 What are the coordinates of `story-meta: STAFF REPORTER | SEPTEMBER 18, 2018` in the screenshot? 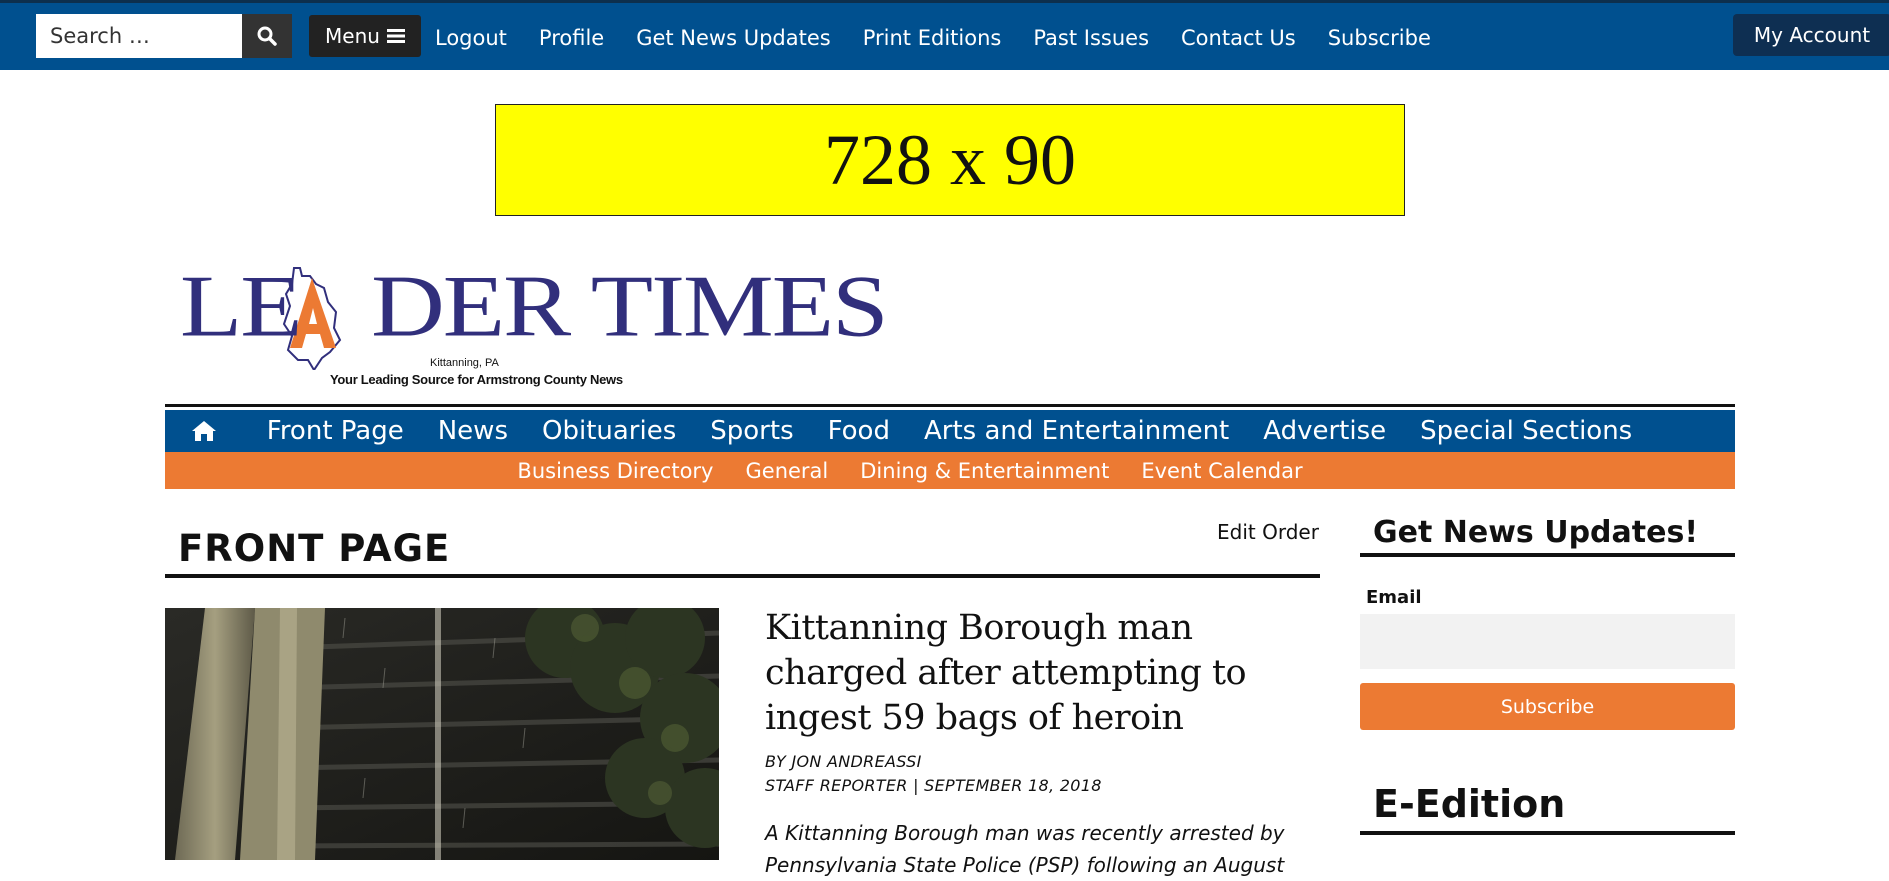 It's located at (933, 785).